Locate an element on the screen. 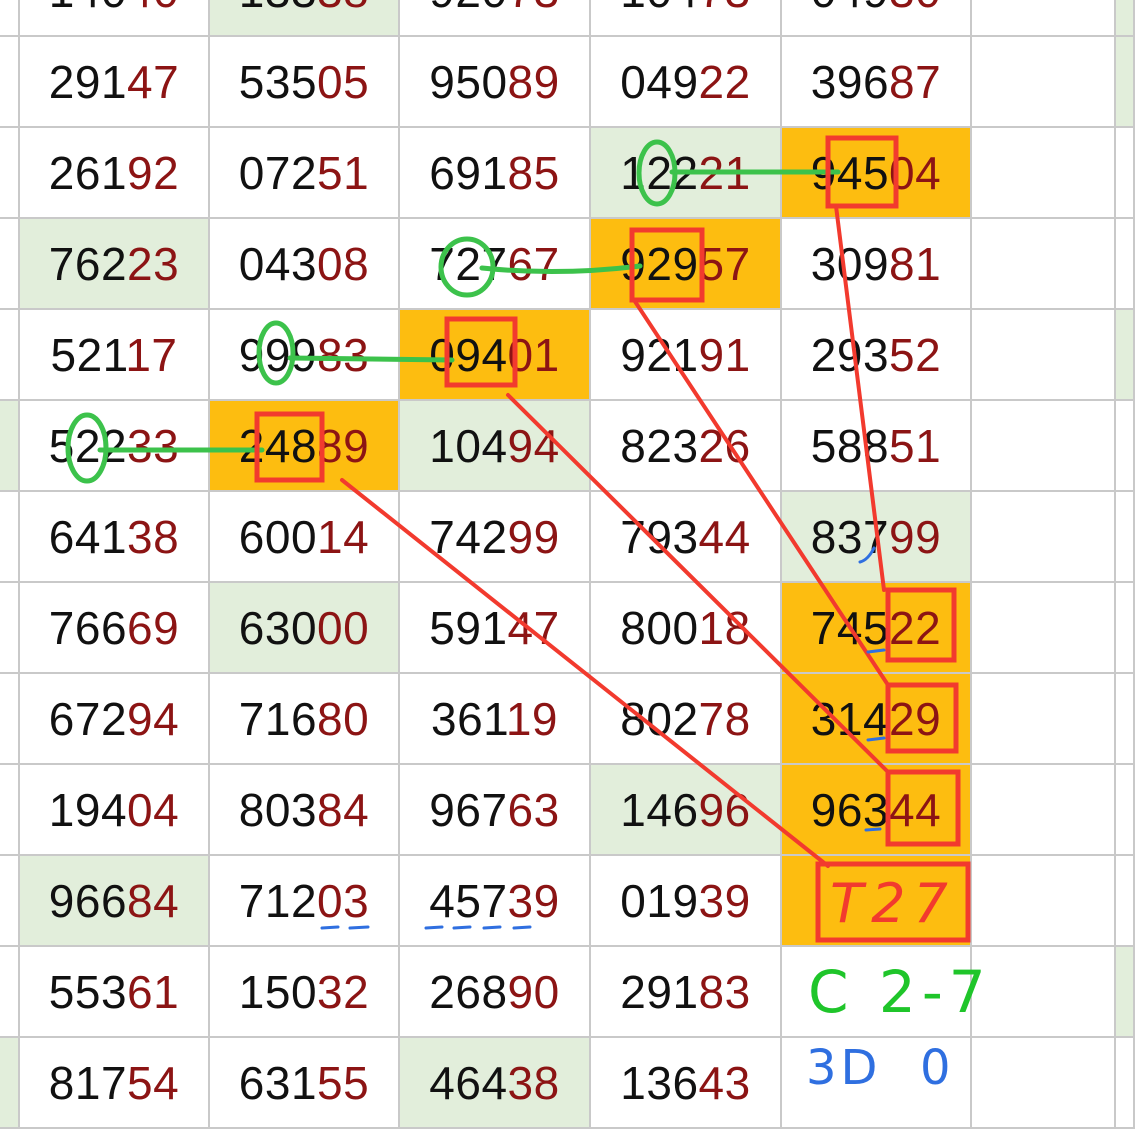 The width and height of the screenshot is (1135, 1129). number-prefix: 929 is located at coordinates (659, 263).